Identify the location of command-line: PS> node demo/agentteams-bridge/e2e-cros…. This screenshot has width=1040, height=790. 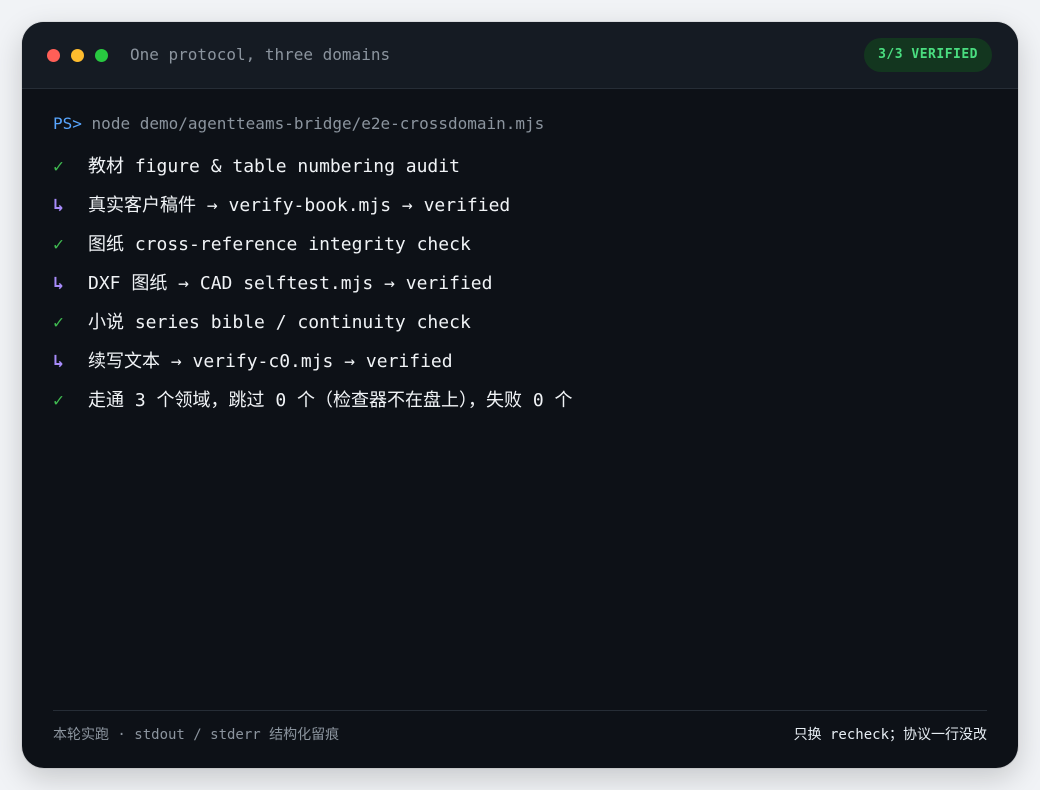
(523, 124).